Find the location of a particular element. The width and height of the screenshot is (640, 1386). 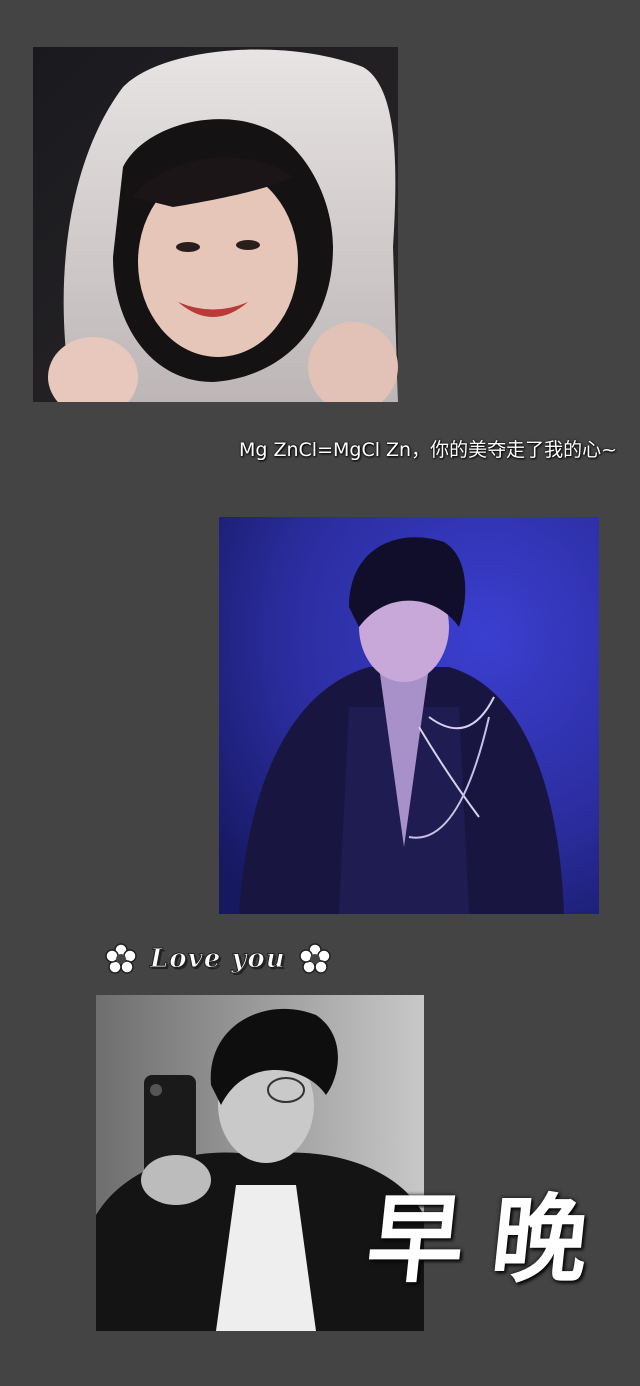

signature-char-2: 晚 is located at coordinates (540, 1239).